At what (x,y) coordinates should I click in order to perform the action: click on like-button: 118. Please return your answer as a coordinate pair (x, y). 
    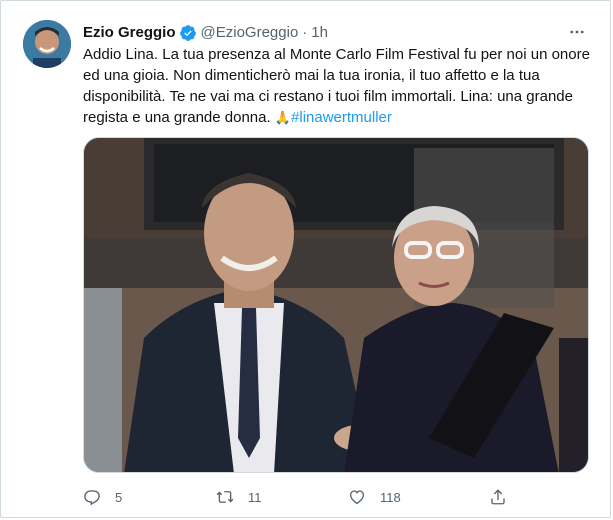
    Looking at the image, I should click on (374, 497).